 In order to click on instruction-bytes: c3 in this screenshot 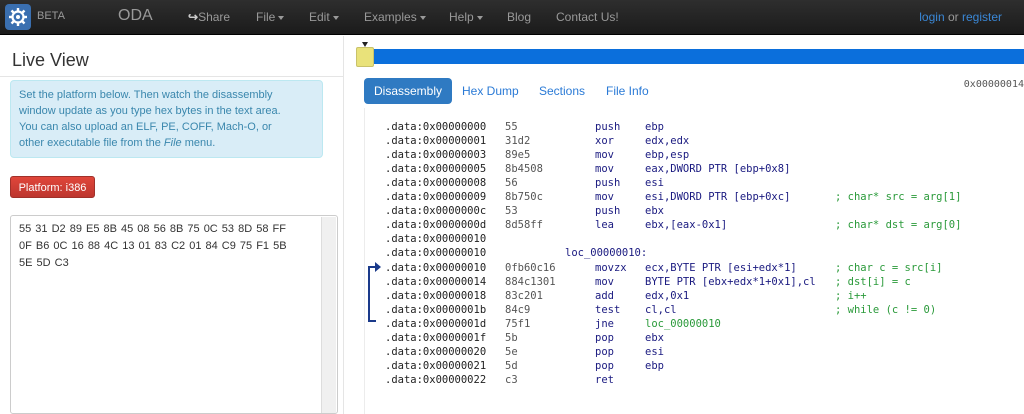, I will do `click(511, 379)`.